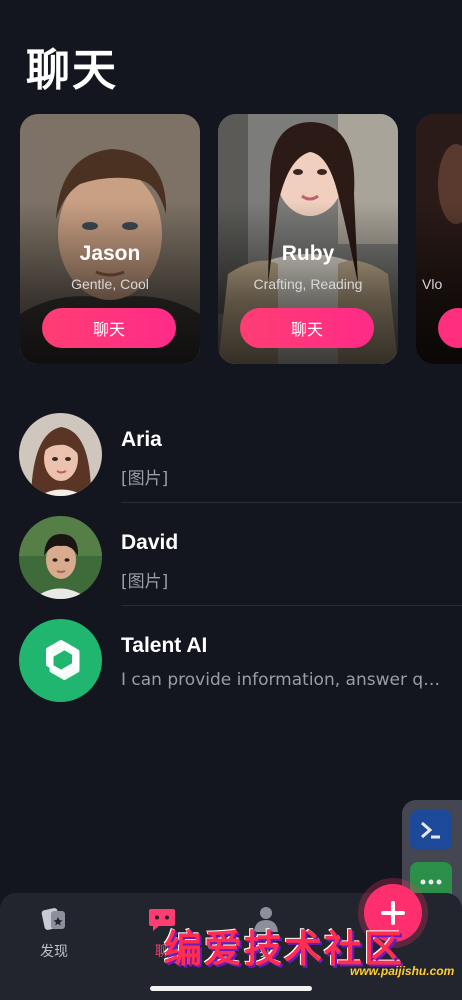 The width and height of the screenshot is (462, 1000). Describe the element at coordinates (54, 933) in the screenshot. I see `nav-discover: 发现` at that location.